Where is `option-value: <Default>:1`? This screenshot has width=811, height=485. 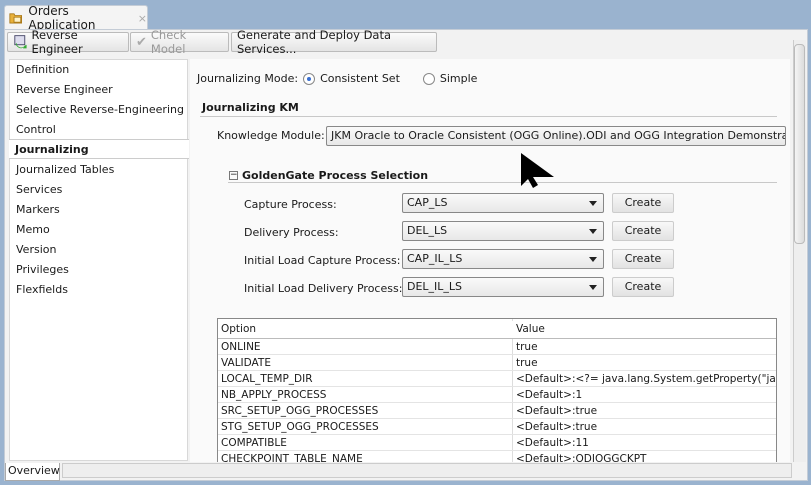 option-value: <Default>:1 is located at coordinates (549, 395).